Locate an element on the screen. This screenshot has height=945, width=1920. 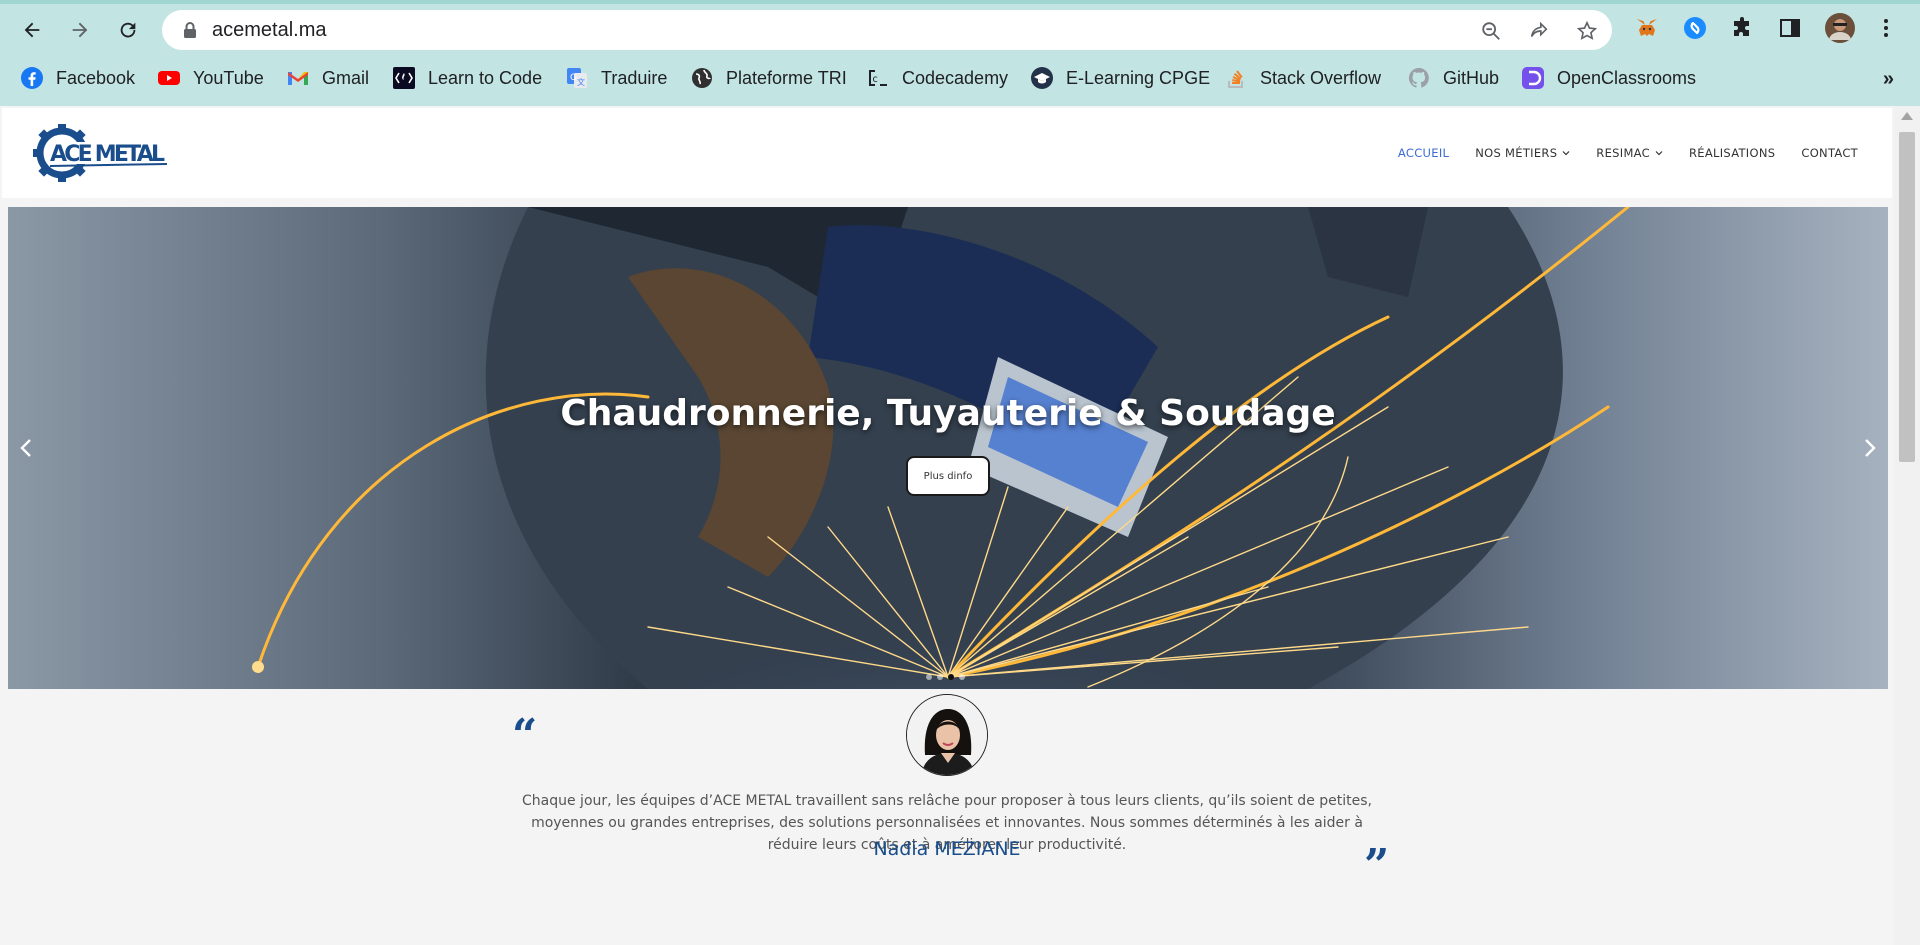
profile-avatar is located at coordinates (1840, 28).